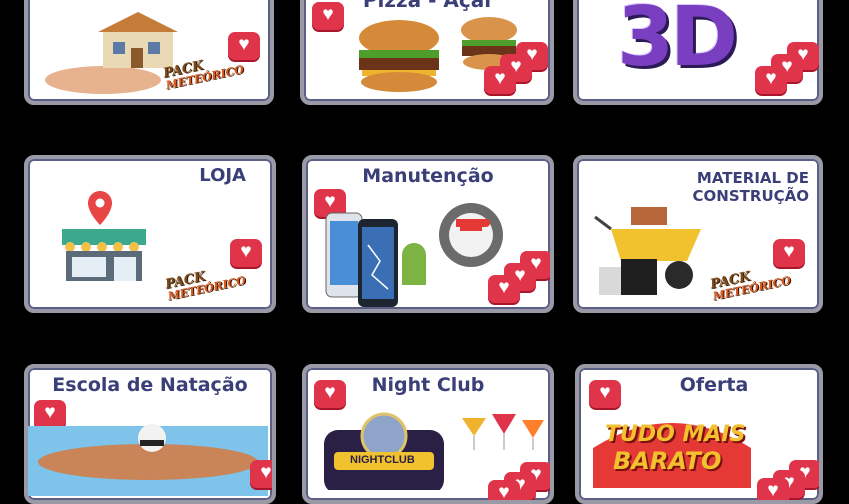  I want to click on card-escola-natacao: Escola de Natação, so click(150, 434).